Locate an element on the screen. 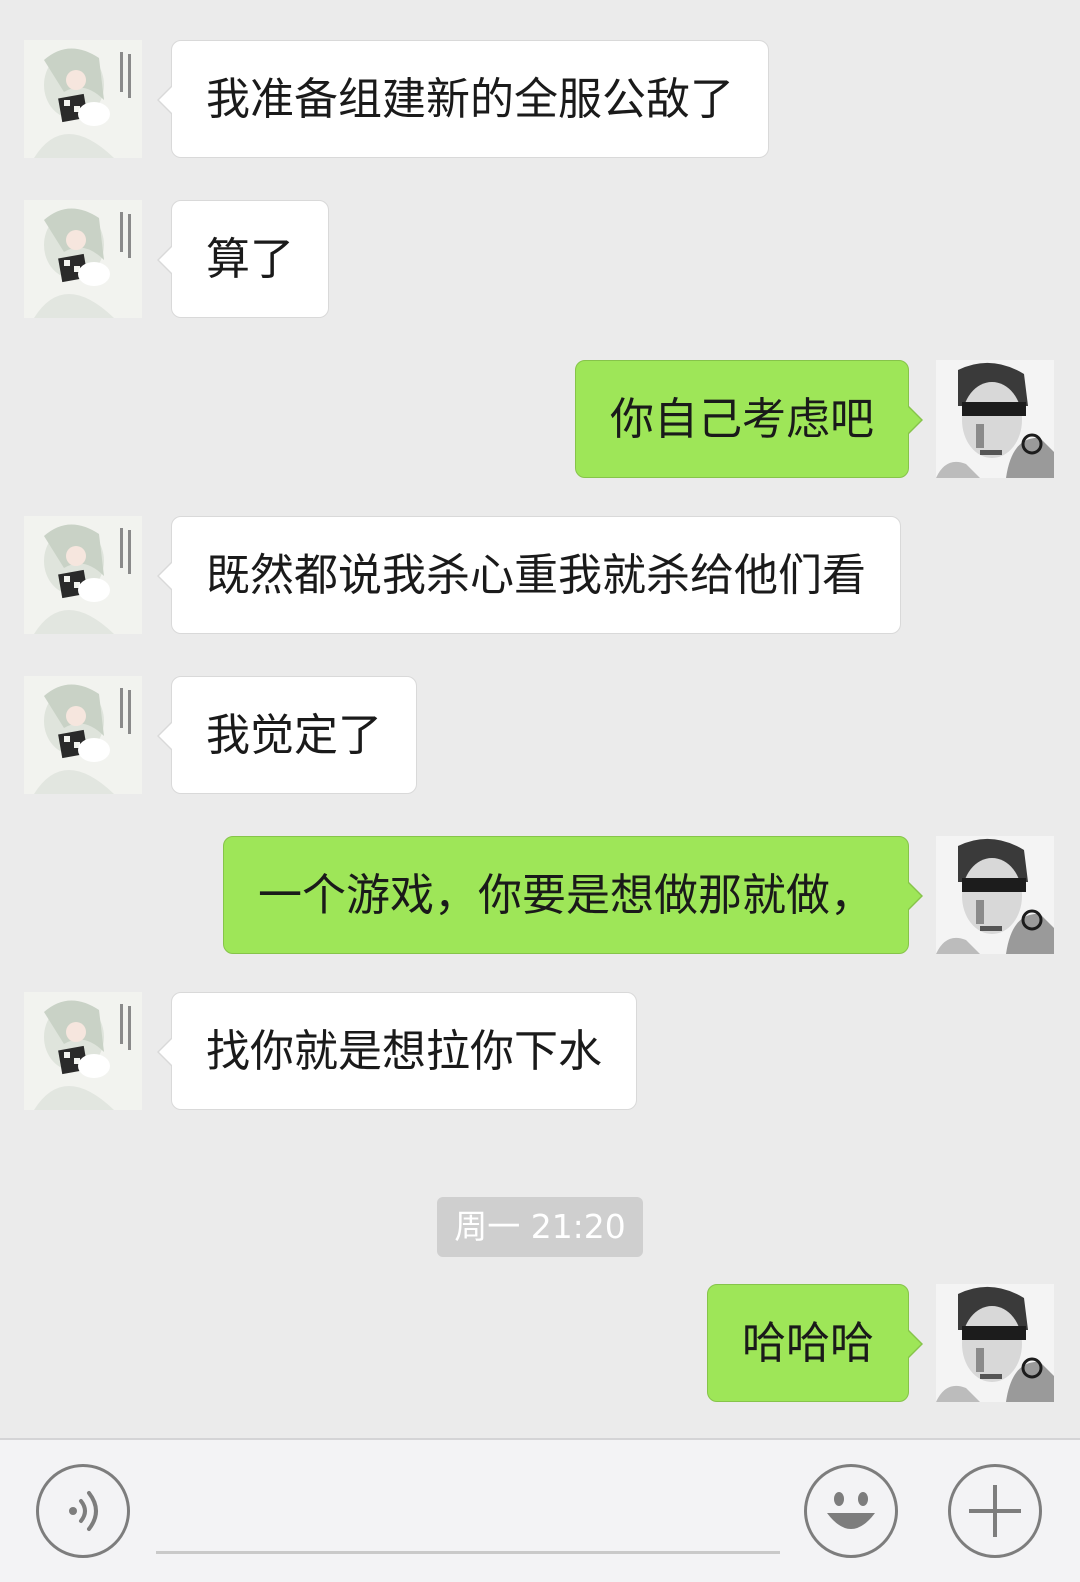 This screenshot has height=1582, width=1080. incoming-message-bubble: 我准备组建新的全服公敌了 is located at coordinates (463, 99).